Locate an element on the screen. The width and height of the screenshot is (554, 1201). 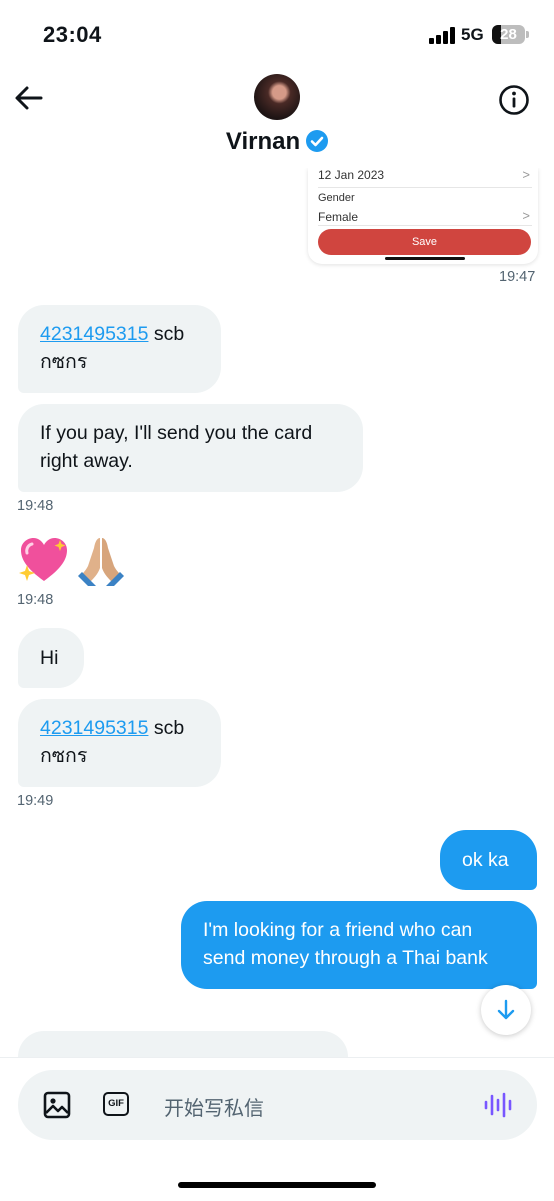
status-bar: 23:04 5G 28 is located at coordinates (277, 35).